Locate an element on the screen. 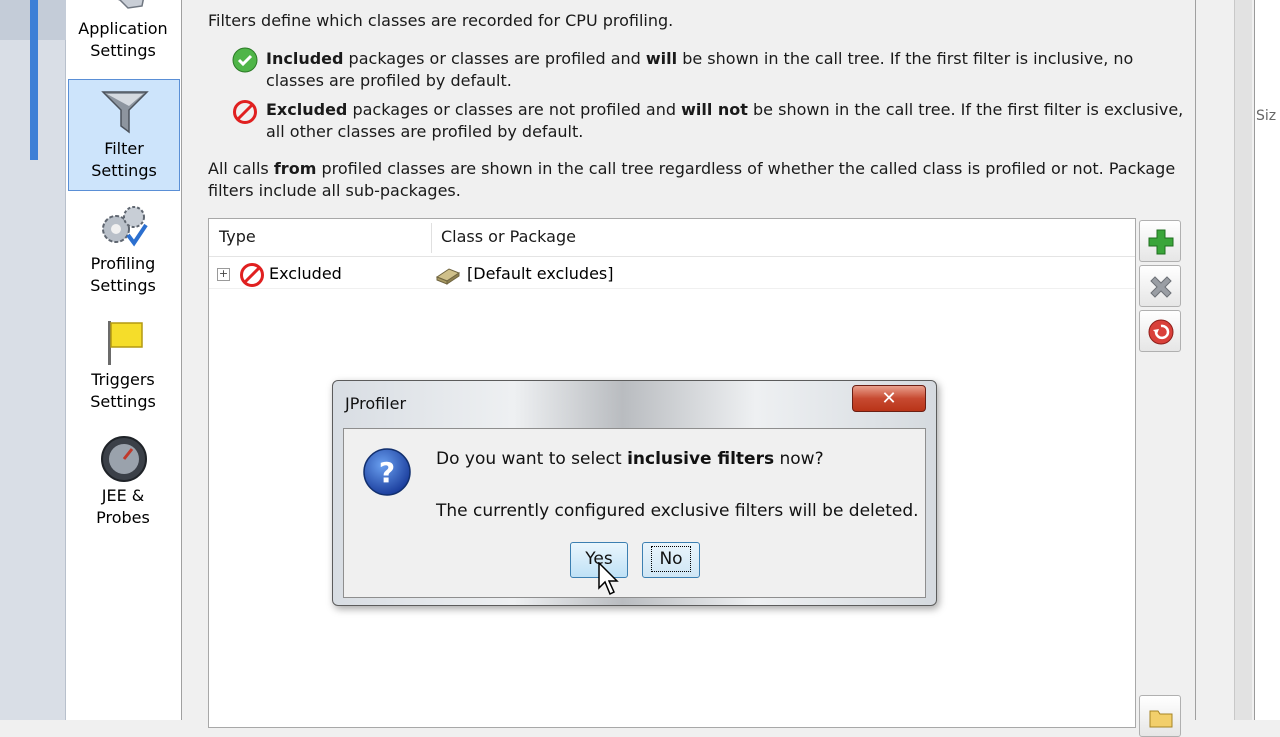  funnel-icon is located at coordinates (125, 112).